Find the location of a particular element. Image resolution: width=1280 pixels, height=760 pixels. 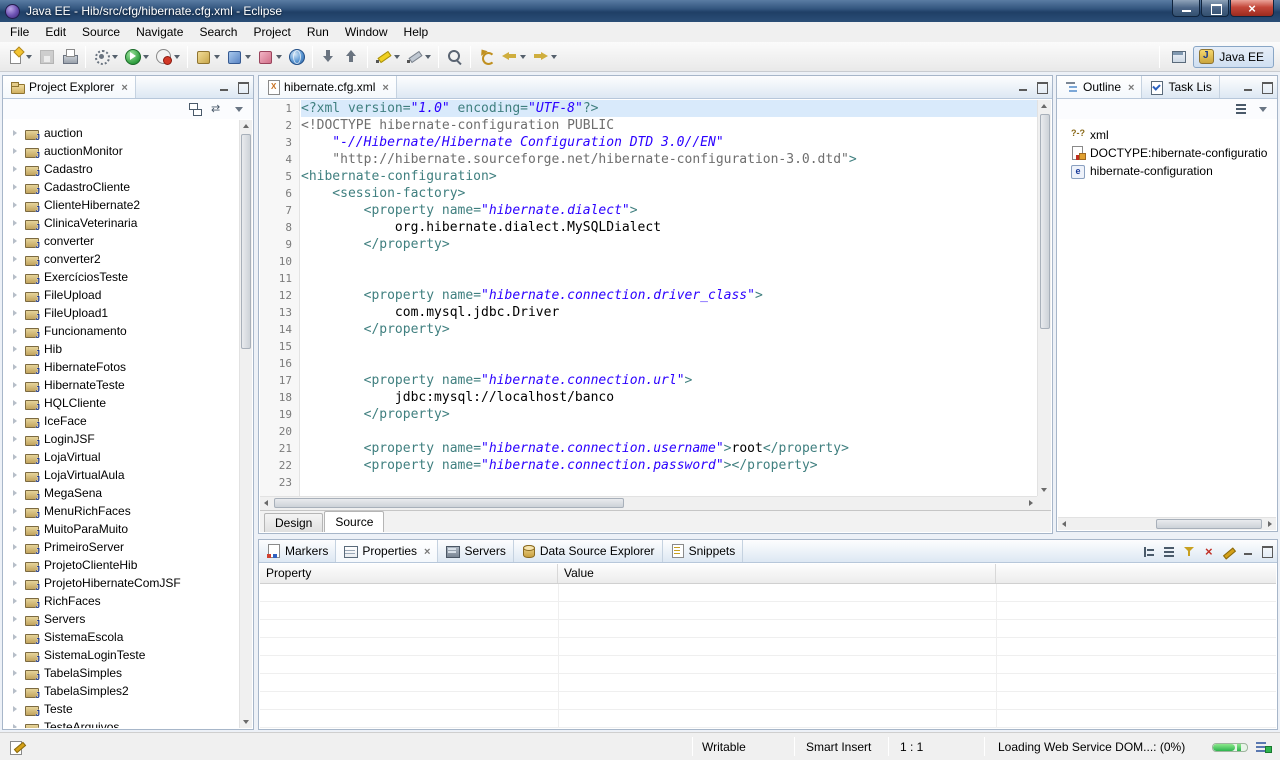

project-item: MuitoParaMuito is located at coordinates (121, 529).